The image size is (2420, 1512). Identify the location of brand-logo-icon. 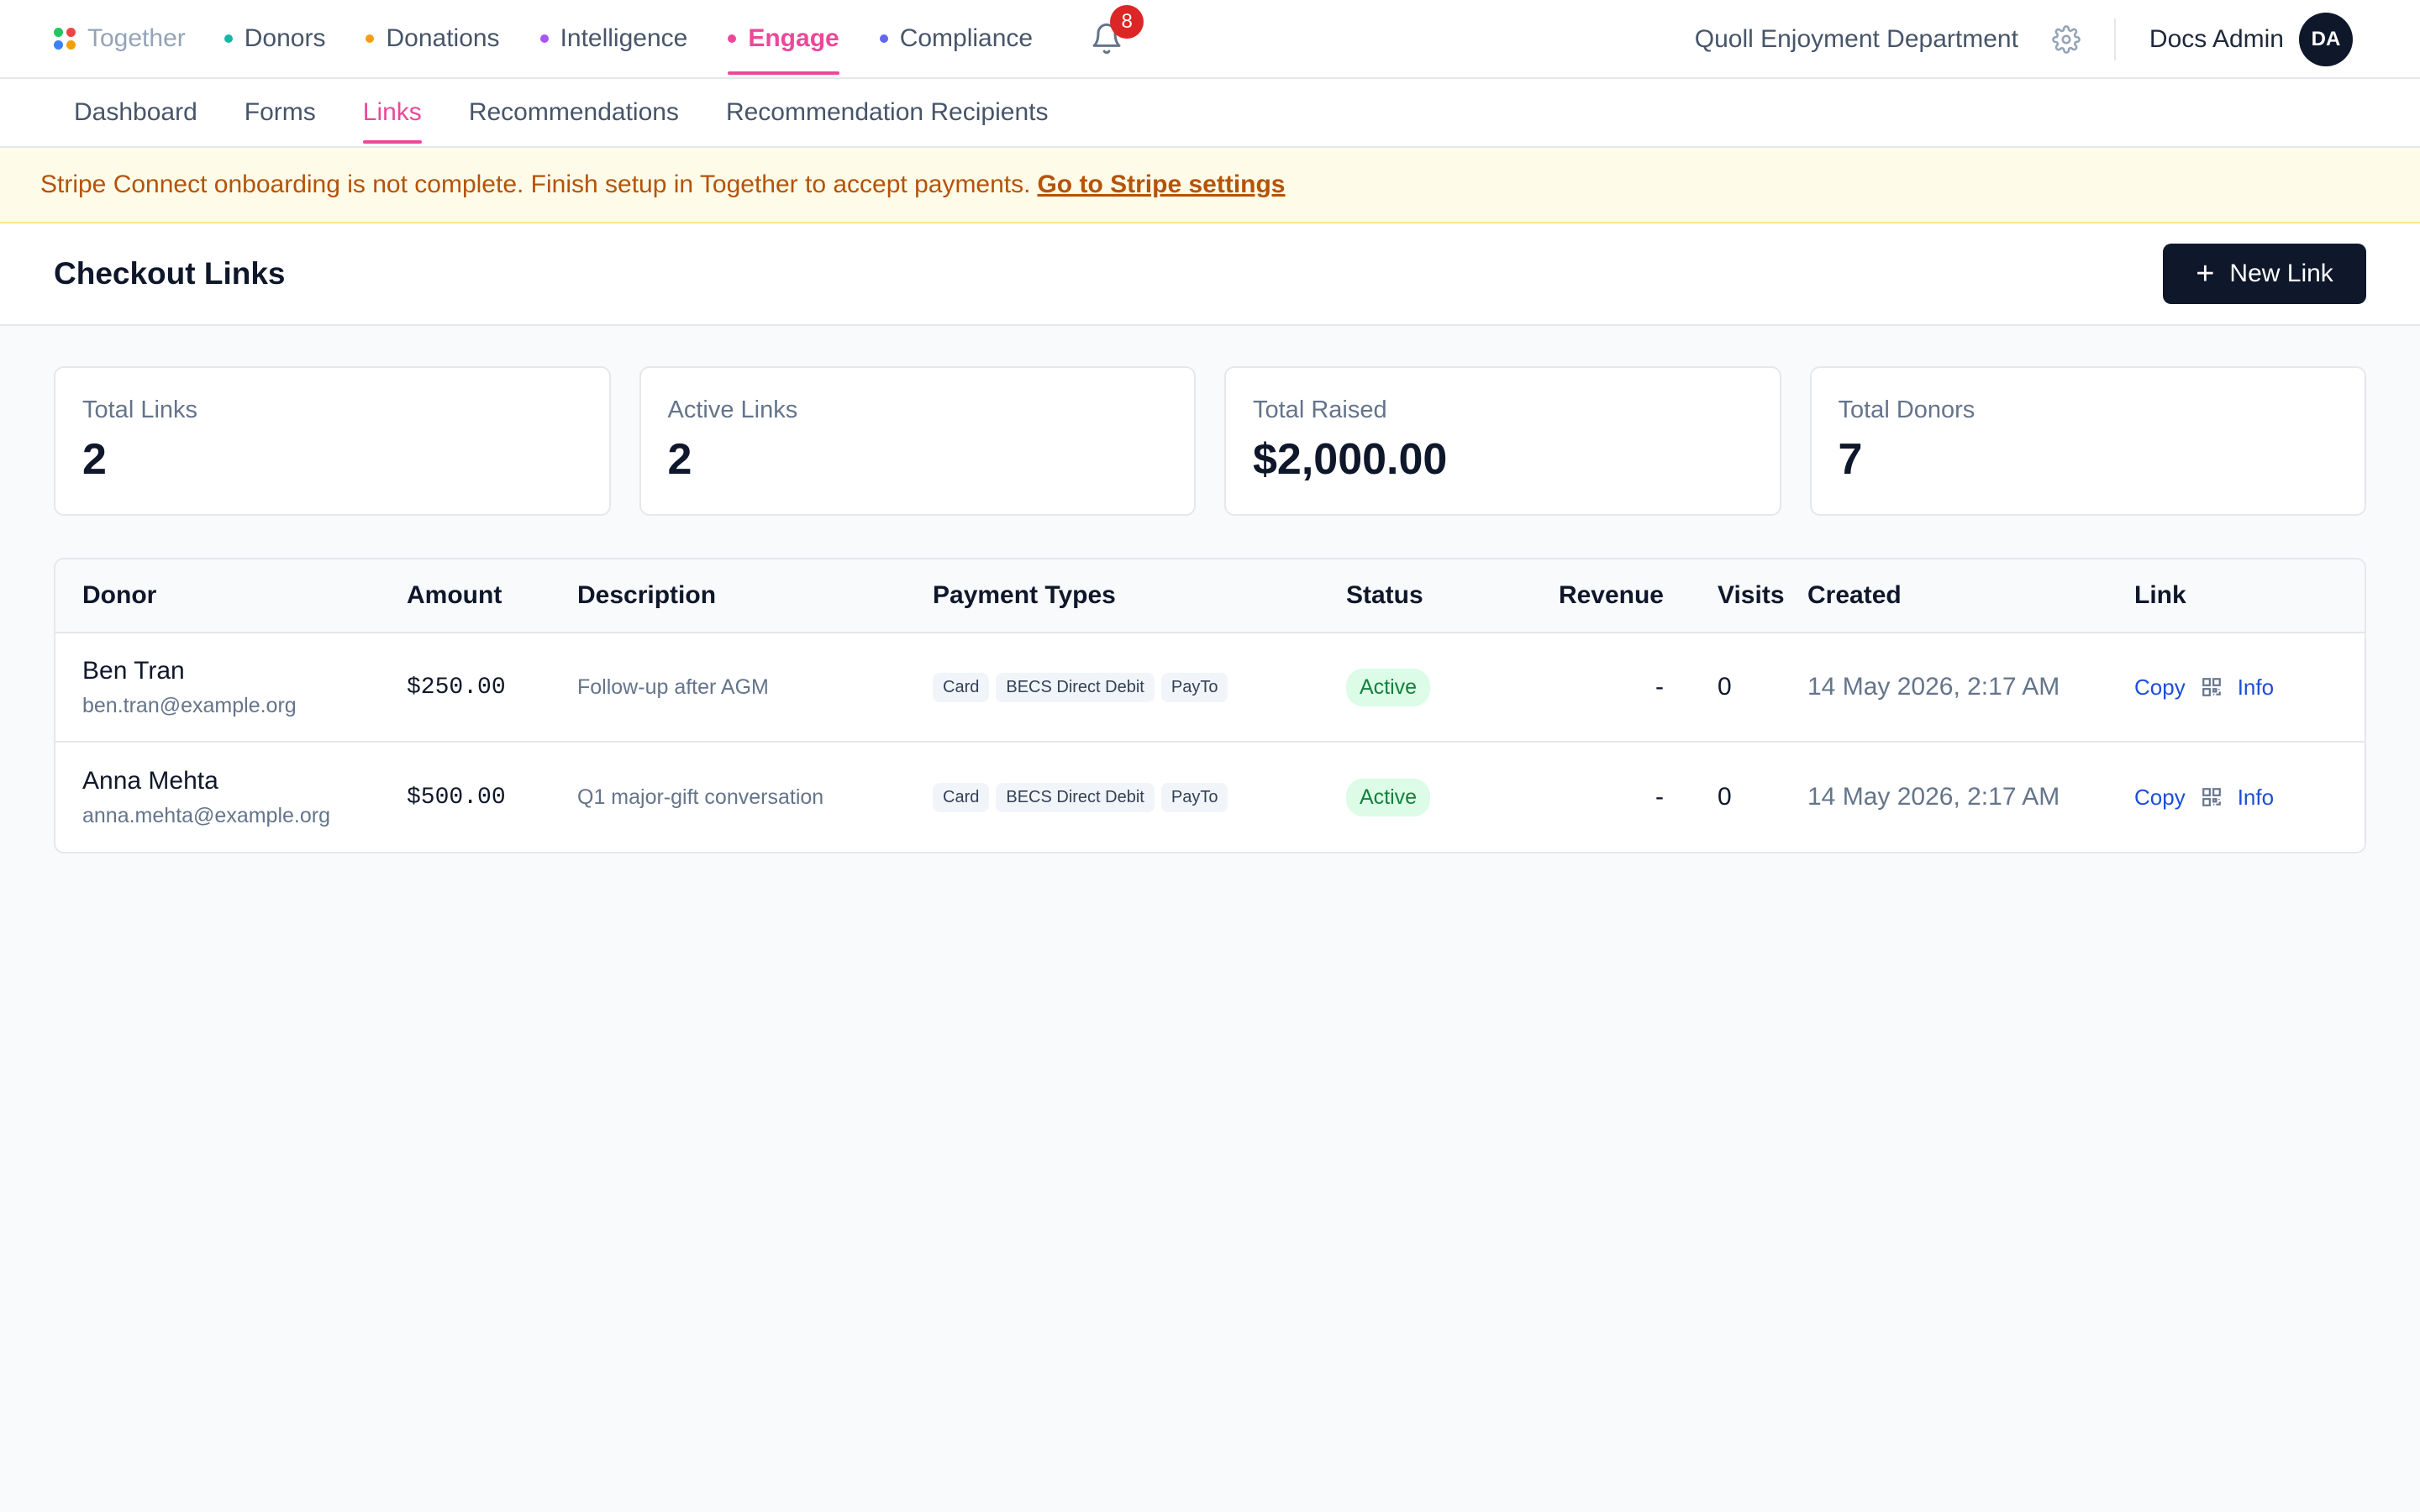
(65, 39).